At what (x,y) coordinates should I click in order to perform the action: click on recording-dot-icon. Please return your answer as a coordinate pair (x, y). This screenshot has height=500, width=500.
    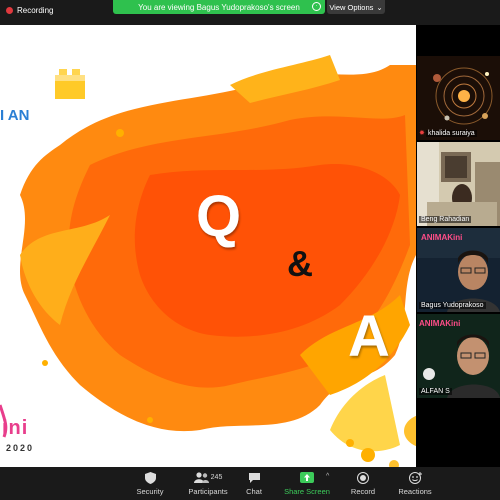
    Looking at the image, I should click on (9, 10).